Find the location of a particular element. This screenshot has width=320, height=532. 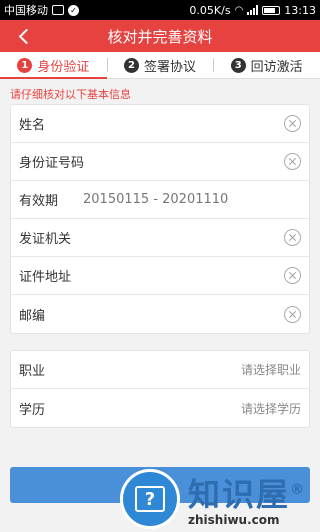

step-identity-verification: 1 身份验证 is located at coordinates (53, 65).